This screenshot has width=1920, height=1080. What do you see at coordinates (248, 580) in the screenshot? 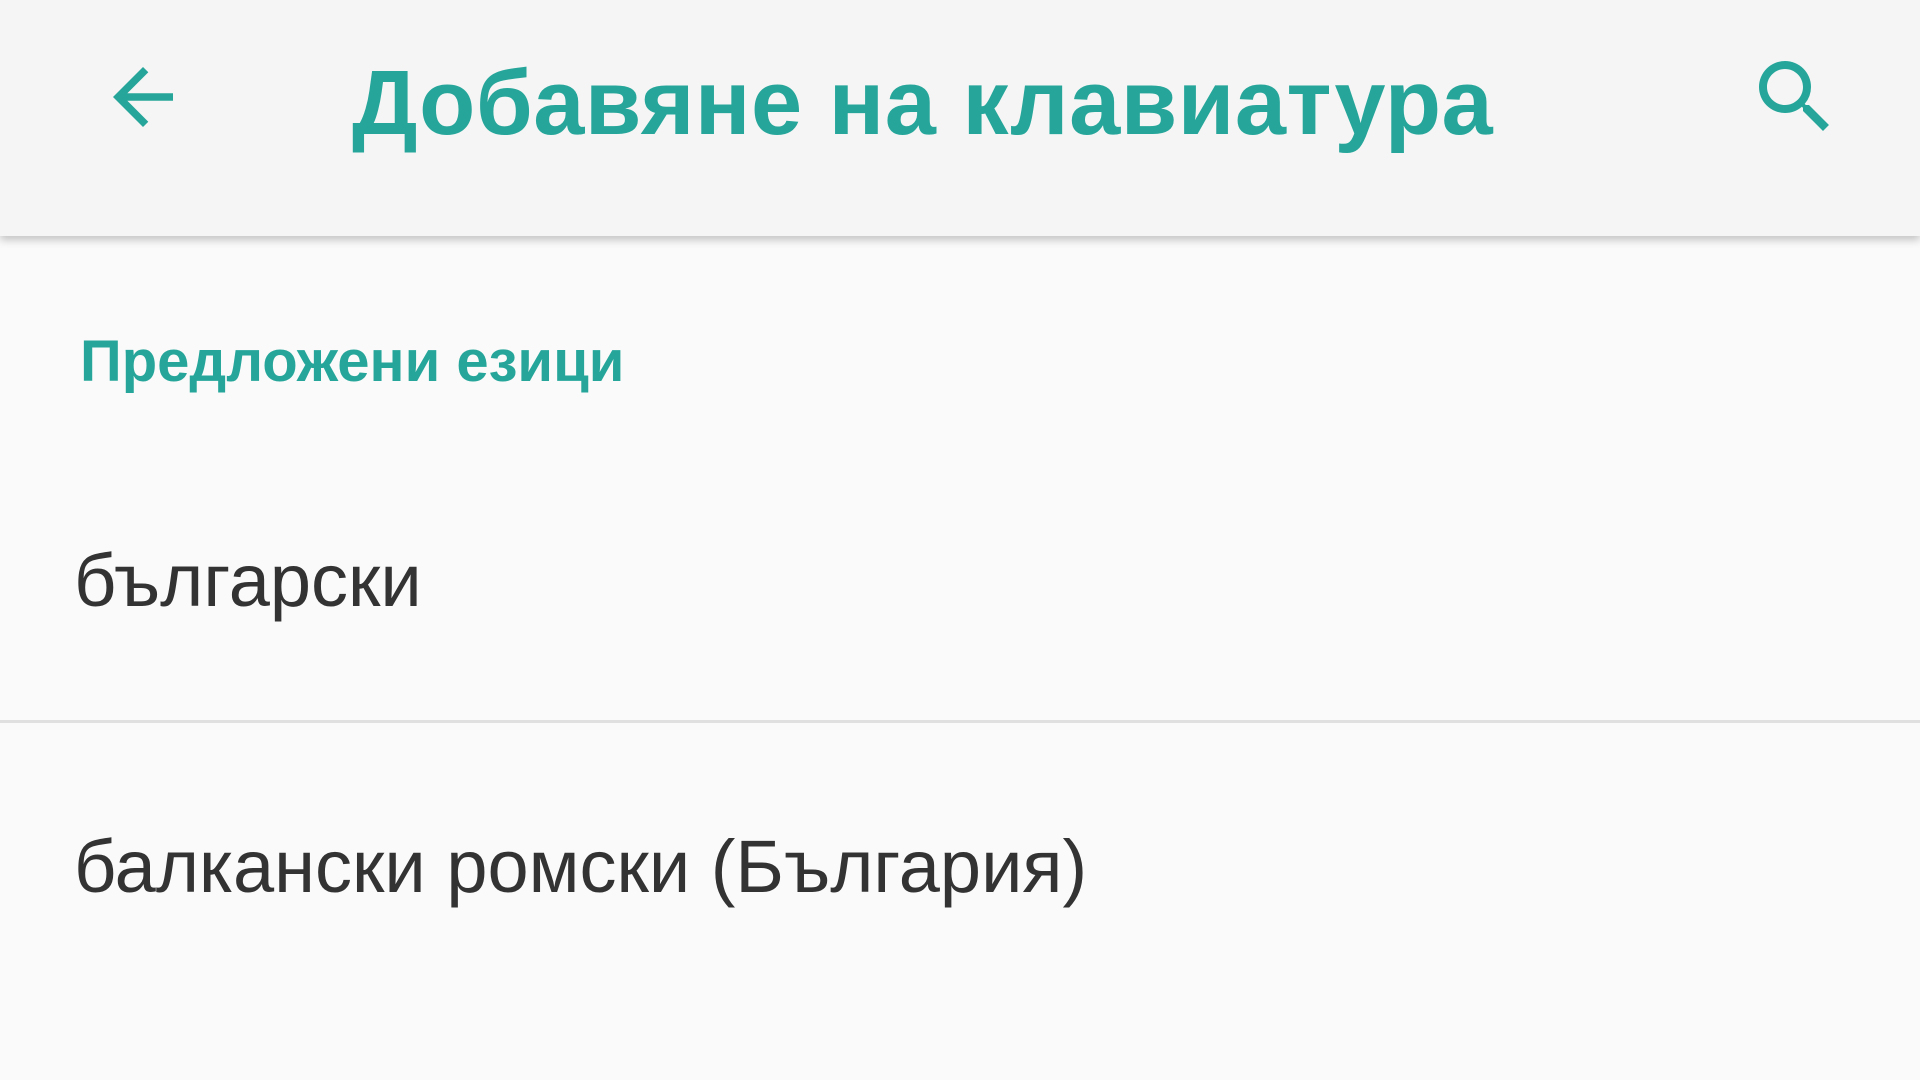
I see `list-item-label: български` at bounding box center [248, 580].